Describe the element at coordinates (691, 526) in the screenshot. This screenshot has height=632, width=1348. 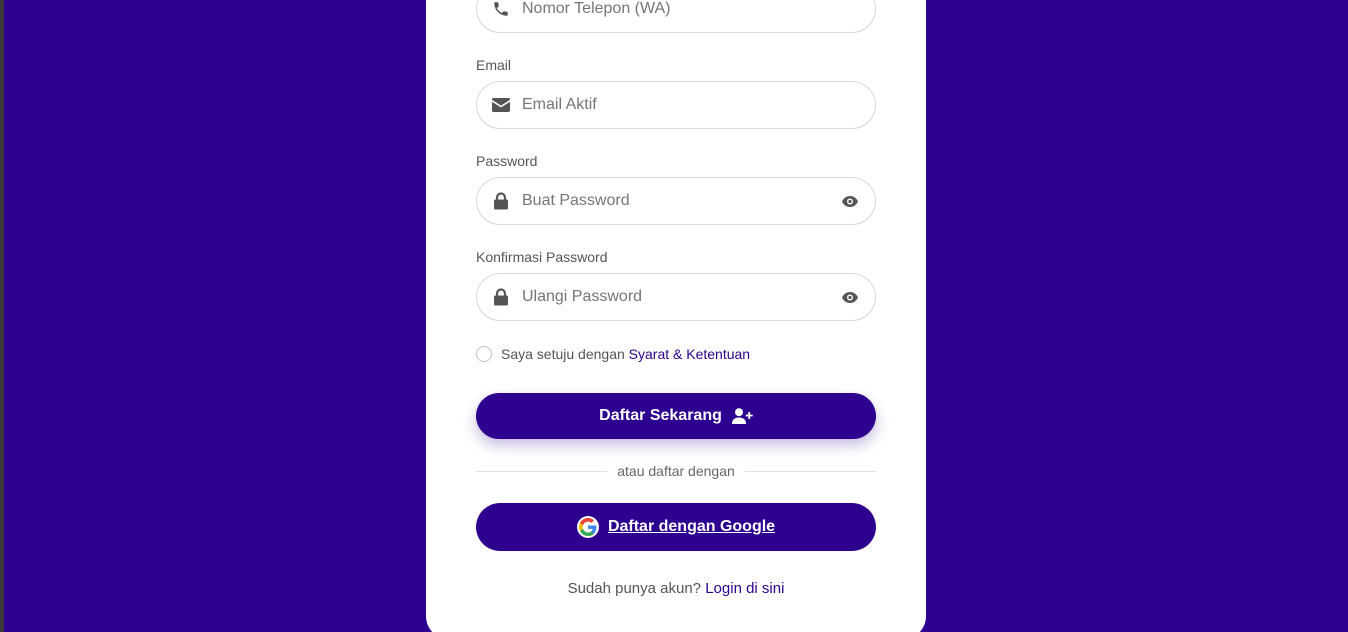
I see `google-signup-label: Daftar dengan Google` at that location.